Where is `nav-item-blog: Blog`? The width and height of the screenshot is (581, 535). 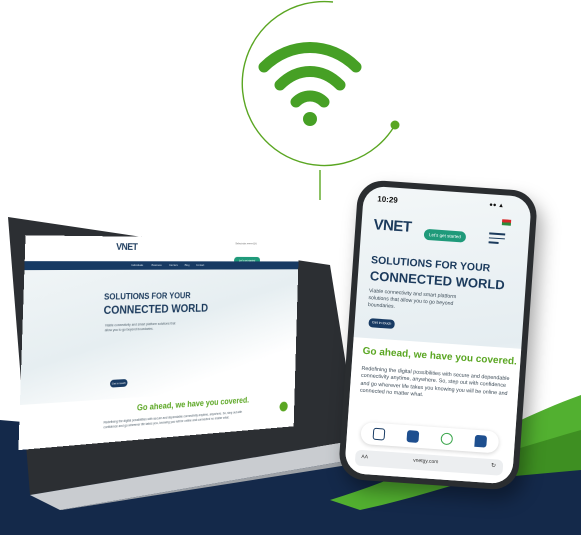
nav-item-blog: Blog is located at coordinates (187, 265).